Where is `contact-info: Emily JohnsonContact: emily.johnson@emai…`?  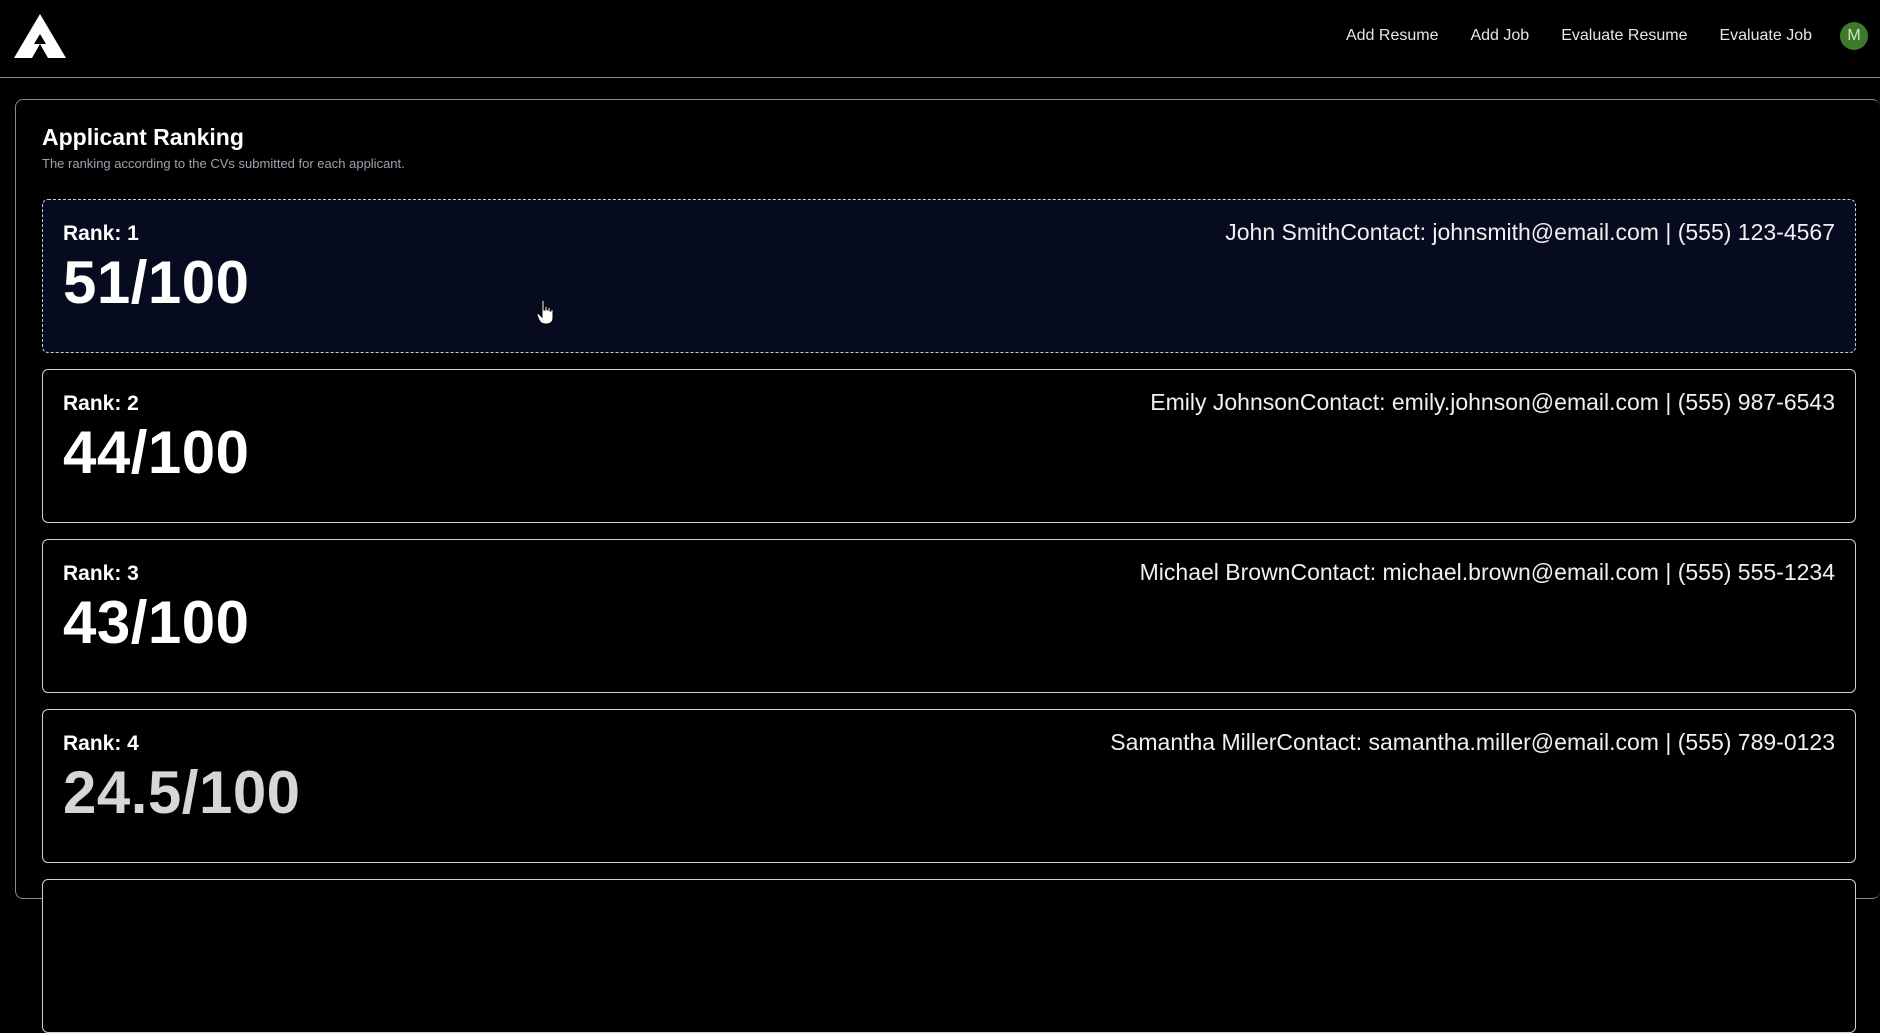 contact-info: Emily JohnsonContact: emily.johnson@emai… is located at coordinates (1492, 402).